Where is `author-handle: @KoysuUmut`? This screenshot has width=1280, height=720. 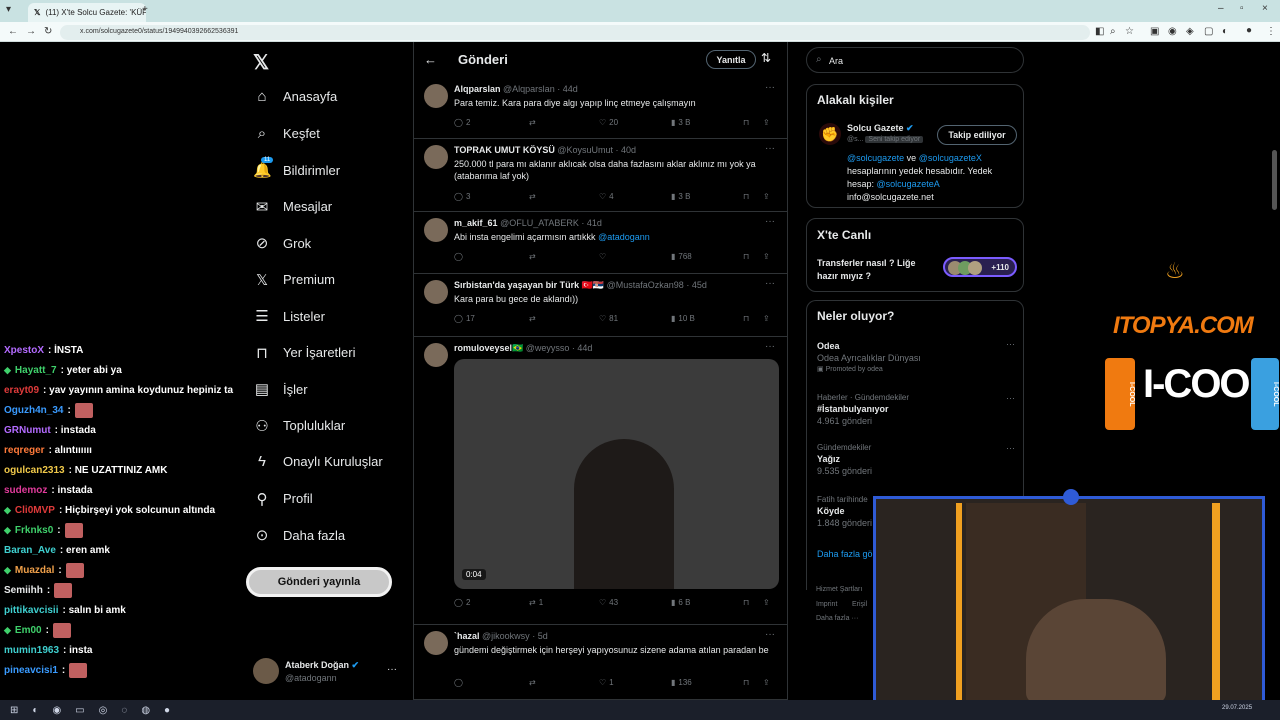 author-handle: @KoysuUmut is located at coordinates (585, 150).